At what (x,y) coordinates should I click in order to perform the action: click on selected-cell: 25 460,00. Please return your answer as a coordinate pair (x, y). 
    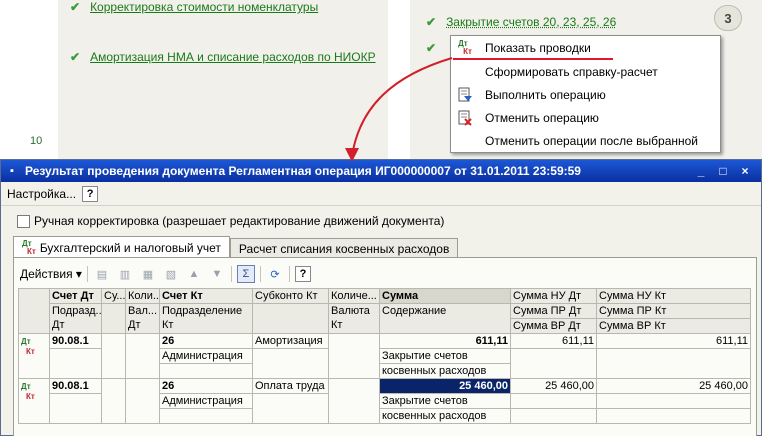
    Looking at the image, I should click on (445, 386).